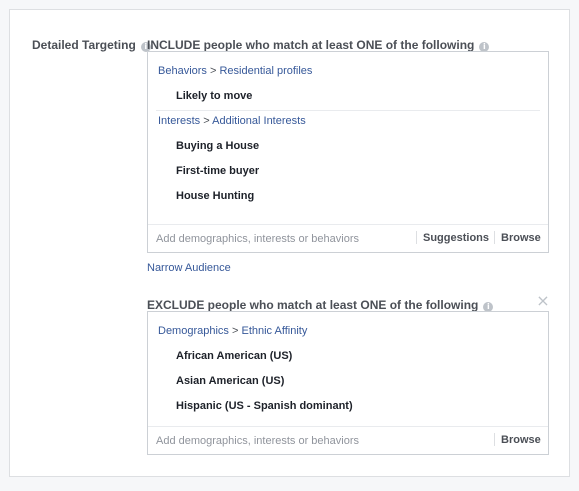 The image size is (579, 491). Describe the element at coordinates (182, 71) in the screenshot. I see `category-link-behaviors: Behaviors` at that location.